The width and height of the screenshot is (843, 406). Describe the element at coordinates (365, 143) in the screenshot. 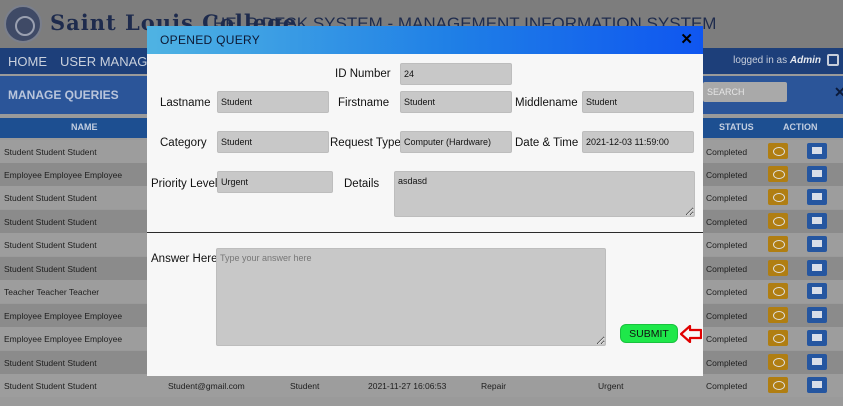

I see `request-type-label: Request Type` at that location.